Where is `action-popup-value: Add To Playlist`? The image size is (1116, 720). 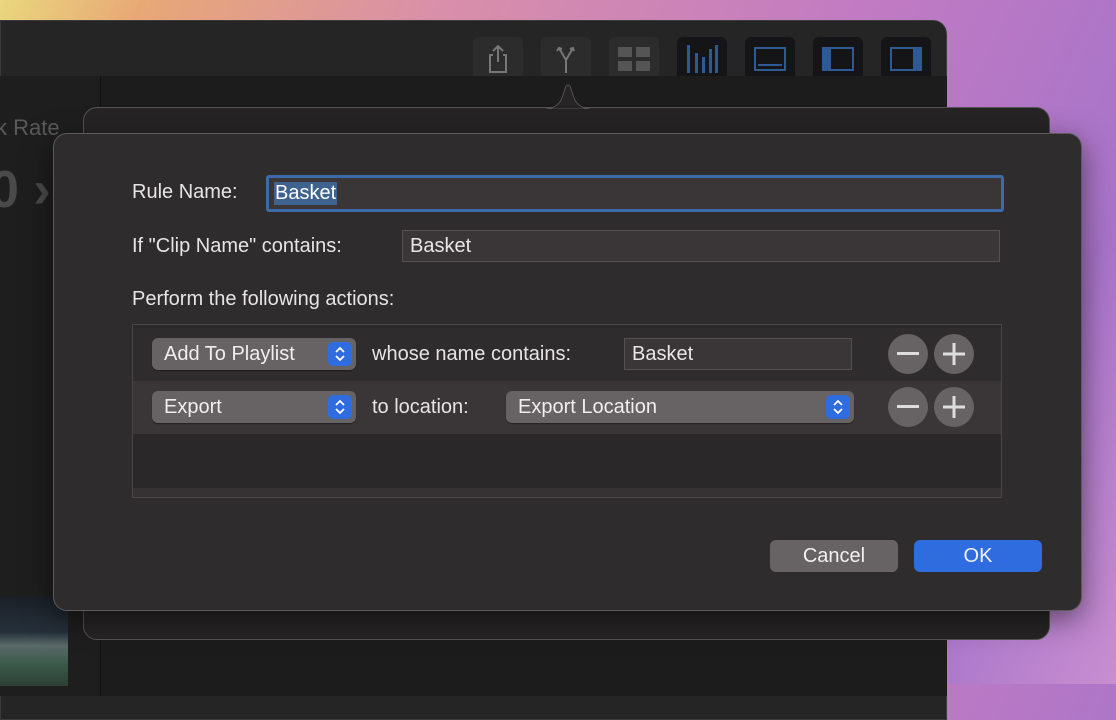 action-popup-value: Add To Playlist is located at coordinates (229, 353).